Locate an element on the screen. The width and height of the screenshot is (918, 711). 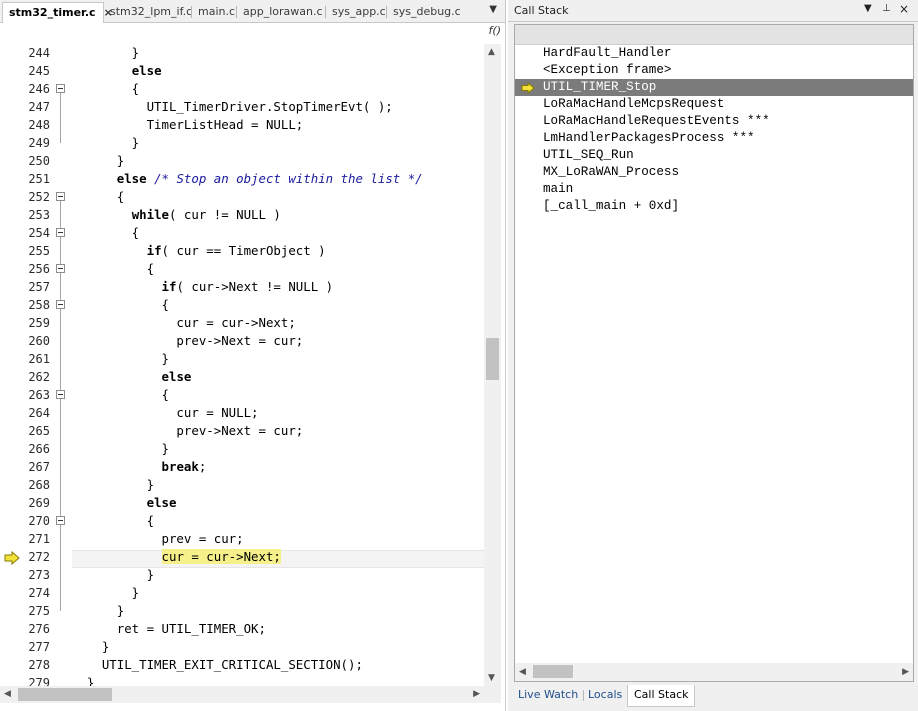
tab-app-lorawan: app_lorawan.c is located at coordinates (281, 12).